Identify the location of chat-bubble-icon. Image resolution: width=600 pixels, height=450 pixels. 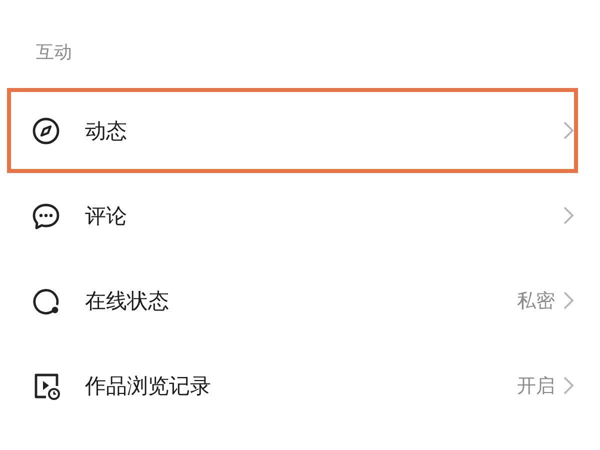
(46, 216).